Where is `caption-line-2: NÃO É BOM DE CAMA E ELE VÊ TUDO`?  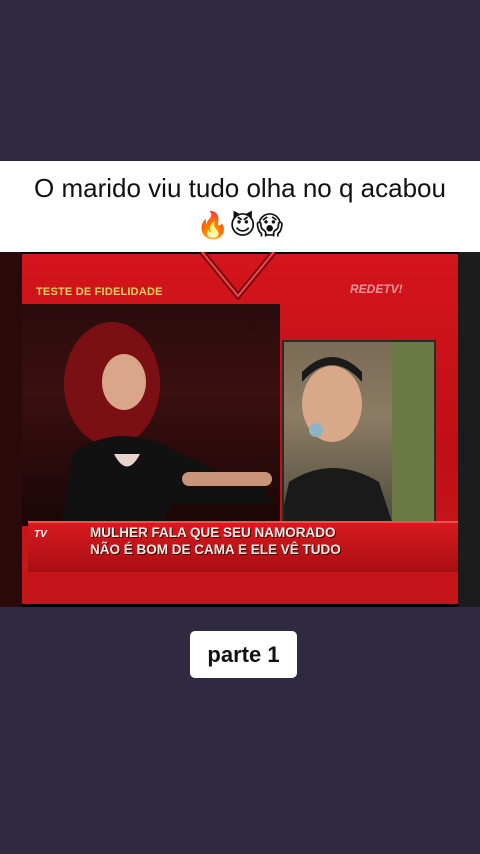 caption-line-2: NÃO É BOM DE CAMA E ELE VÊ TUDO is located at coordinates (215, 549).